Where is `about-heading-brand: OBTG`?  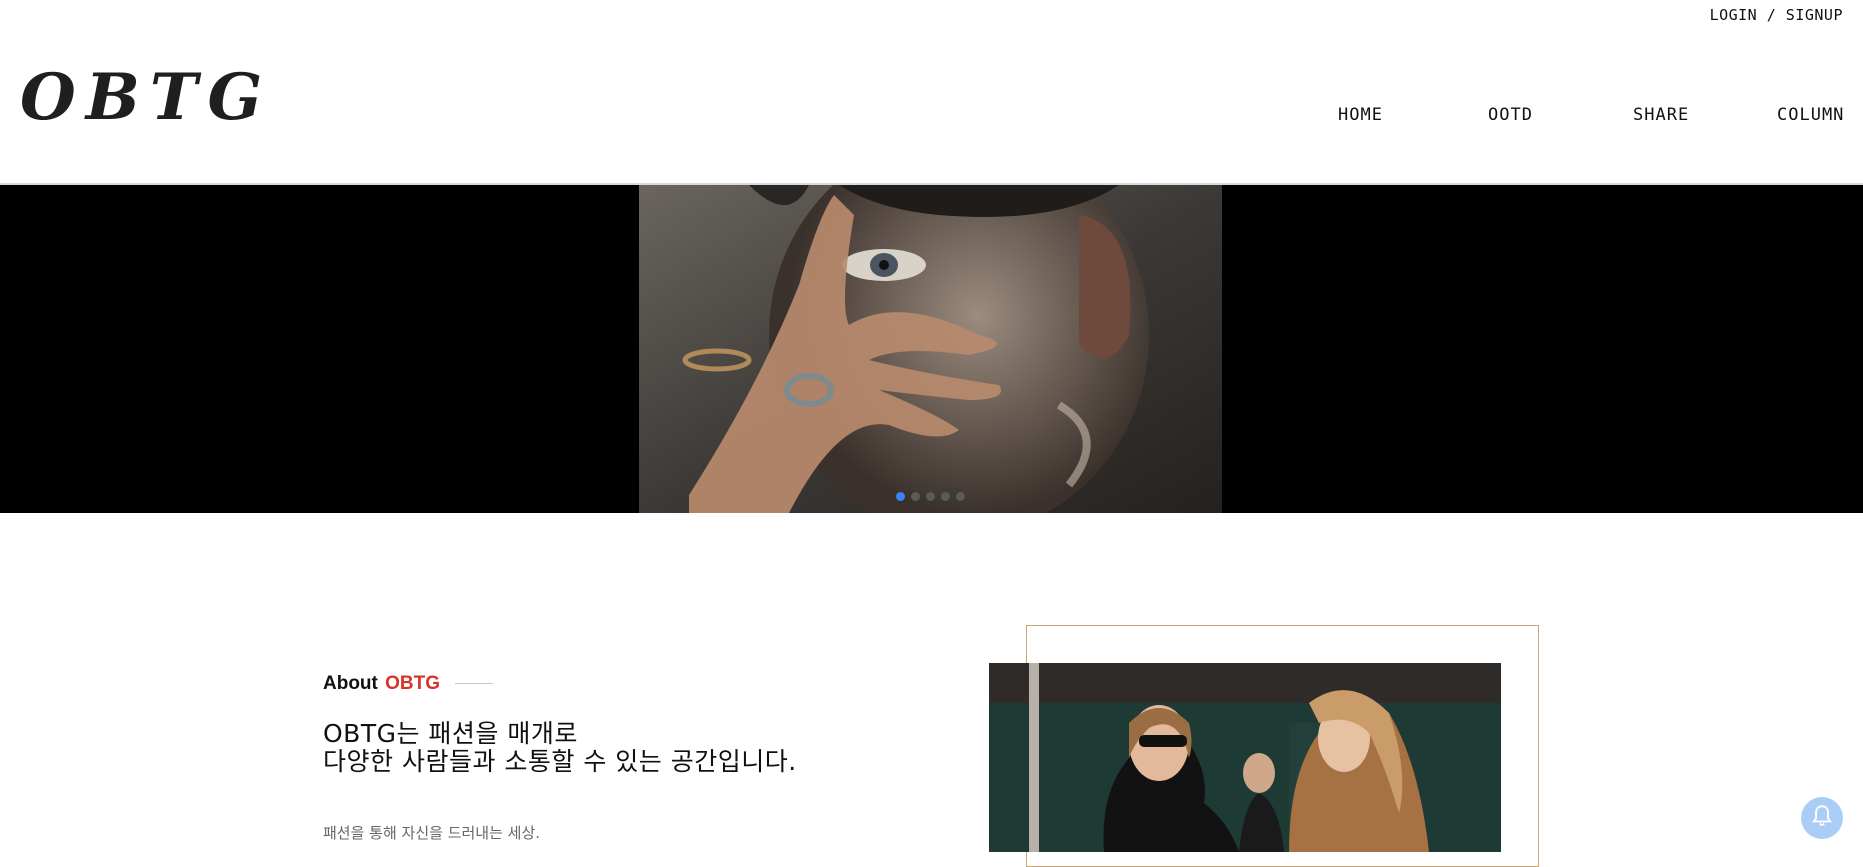
about-heading-brand: OBTG is located at coordinates (413, 683).